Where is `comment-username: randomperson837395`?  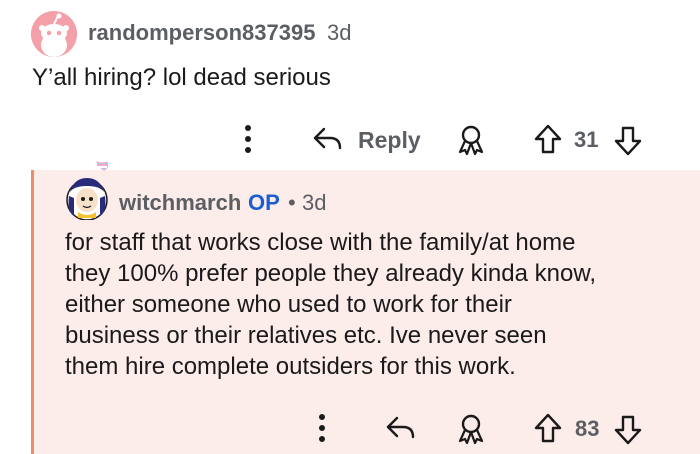
comment-username: randomperson837395 is located at coordinates (201, 33).